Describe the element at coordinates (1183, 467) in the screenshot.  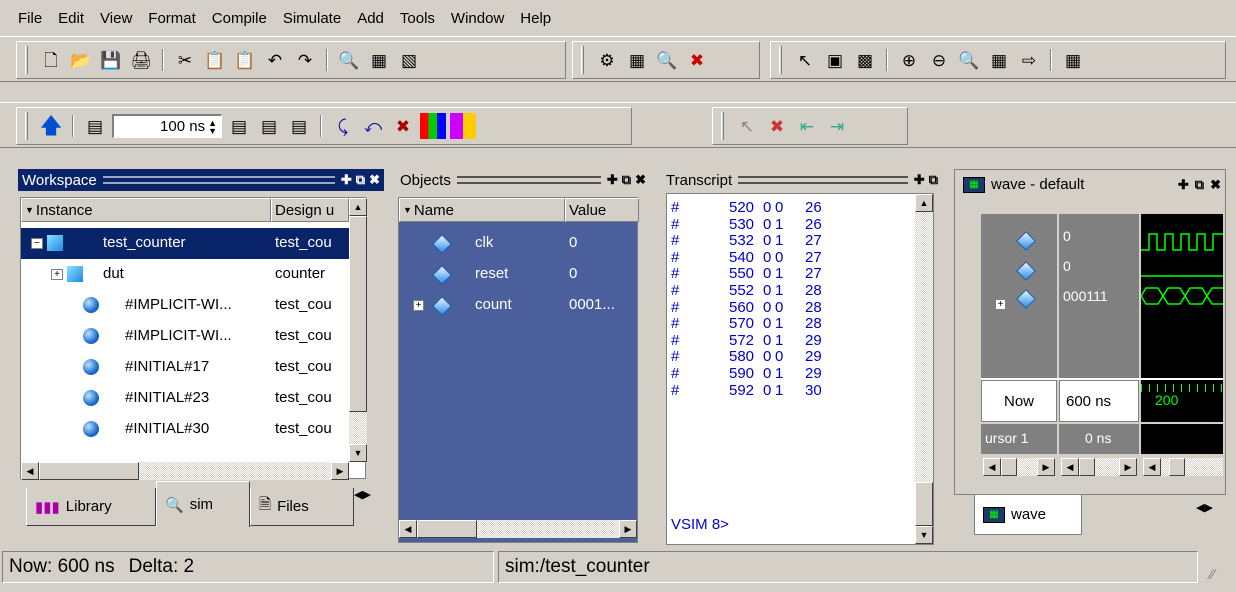
I see `wave-hscrollbar: ◀` at that location.